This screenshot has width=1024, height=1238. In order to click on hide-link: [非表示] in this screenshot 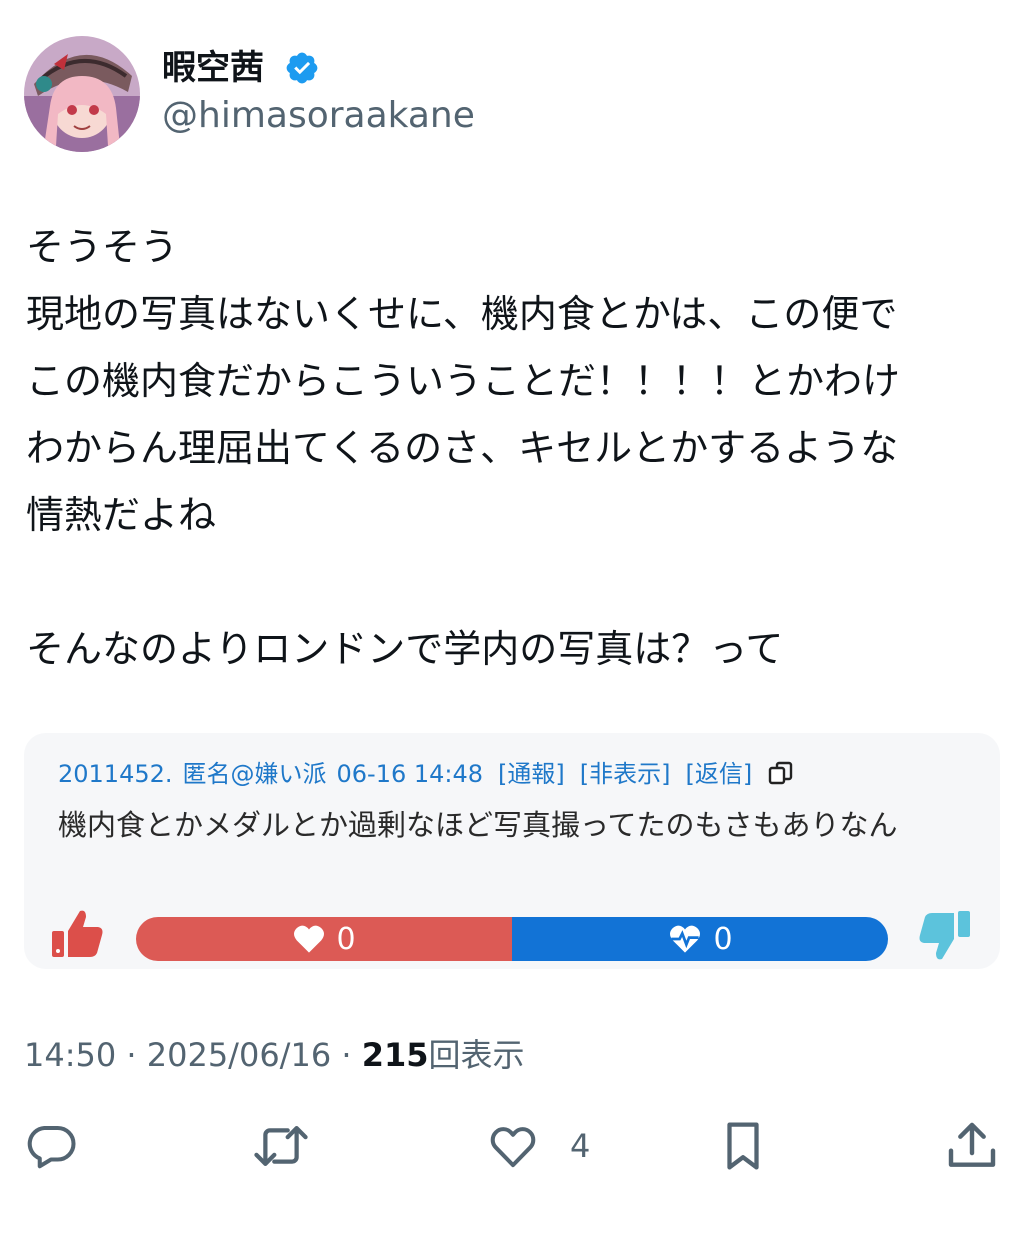, I will do `click(625, 774)`.